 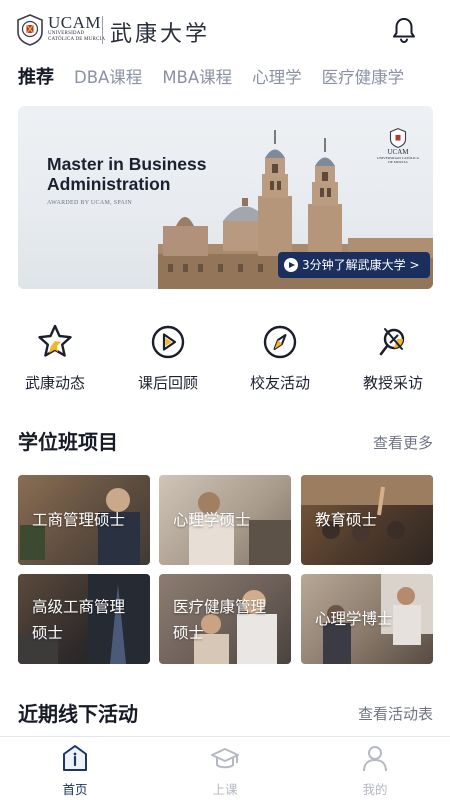 What do you see at coordinates (234, 79) in the screenshot?
I see `category-tabs: 推荐 DBA课程 MBA课程 心理学 医疗健康学` at bounding box center [234, 79].